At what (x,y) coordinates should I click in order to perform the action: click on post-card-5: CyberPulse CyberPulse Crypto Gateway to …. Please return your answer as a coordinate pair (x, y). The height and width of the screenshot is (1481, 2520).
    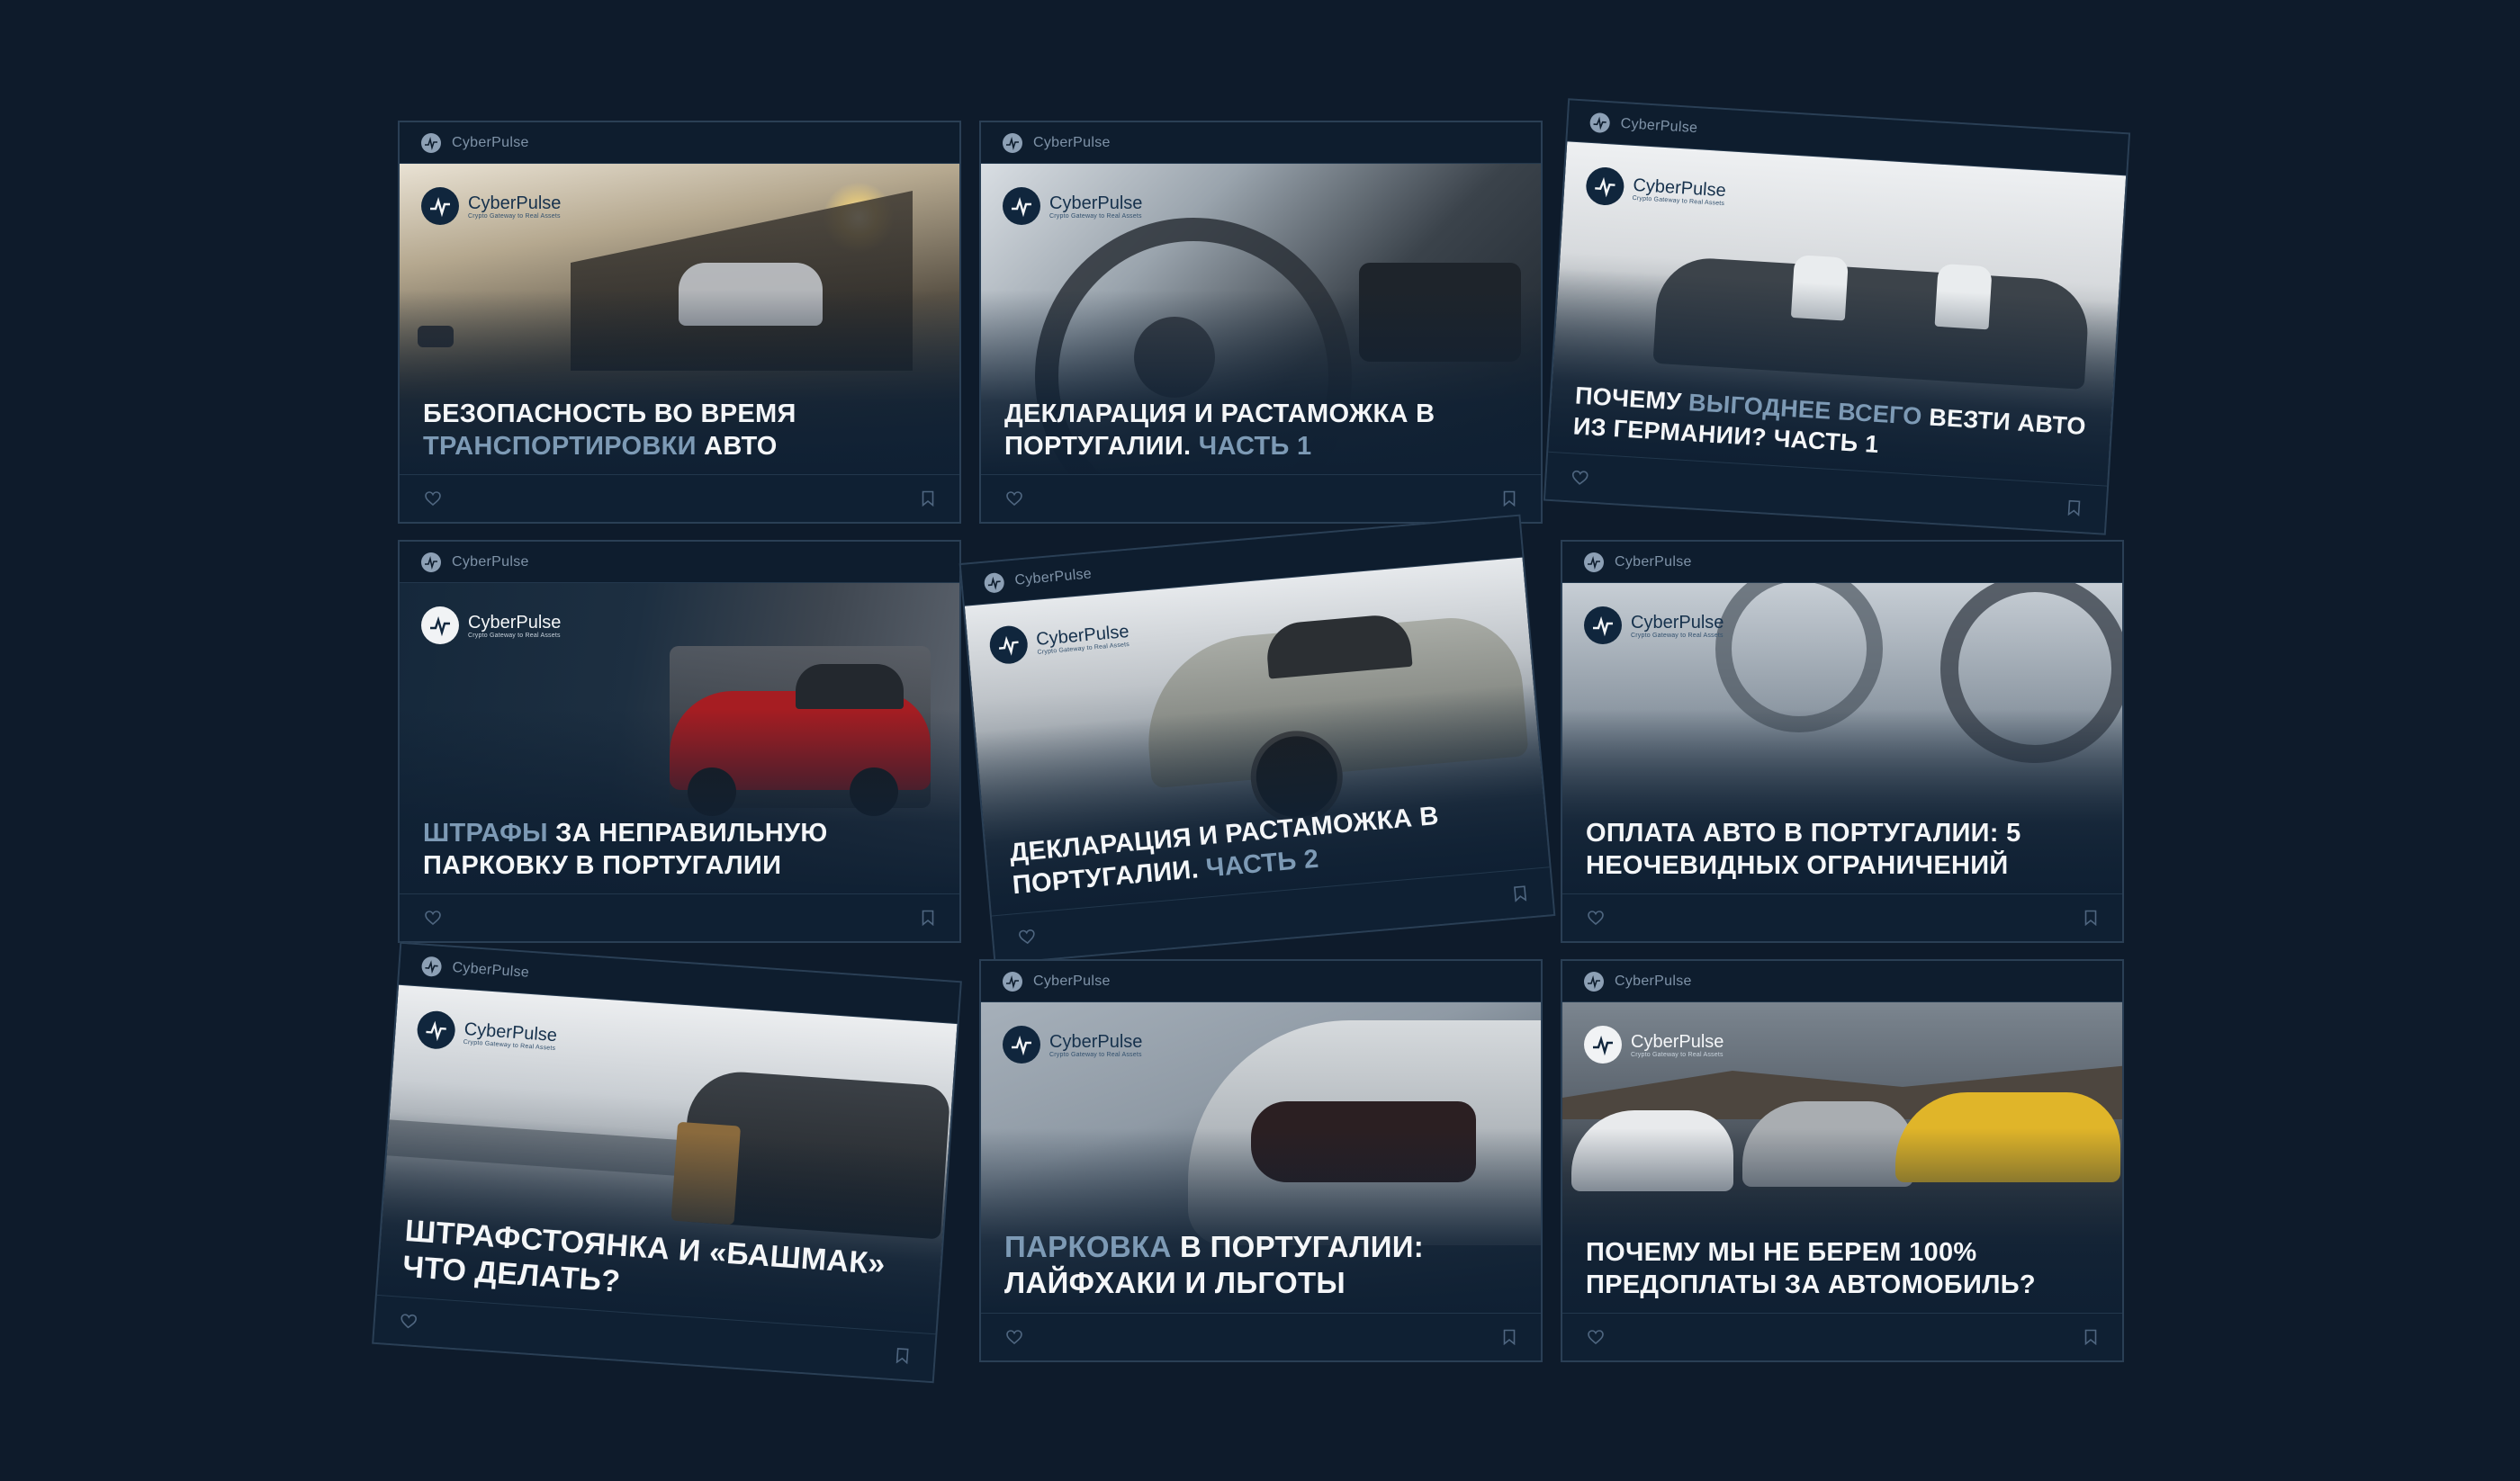
    Looking at the image, I should click on (1257, 739).